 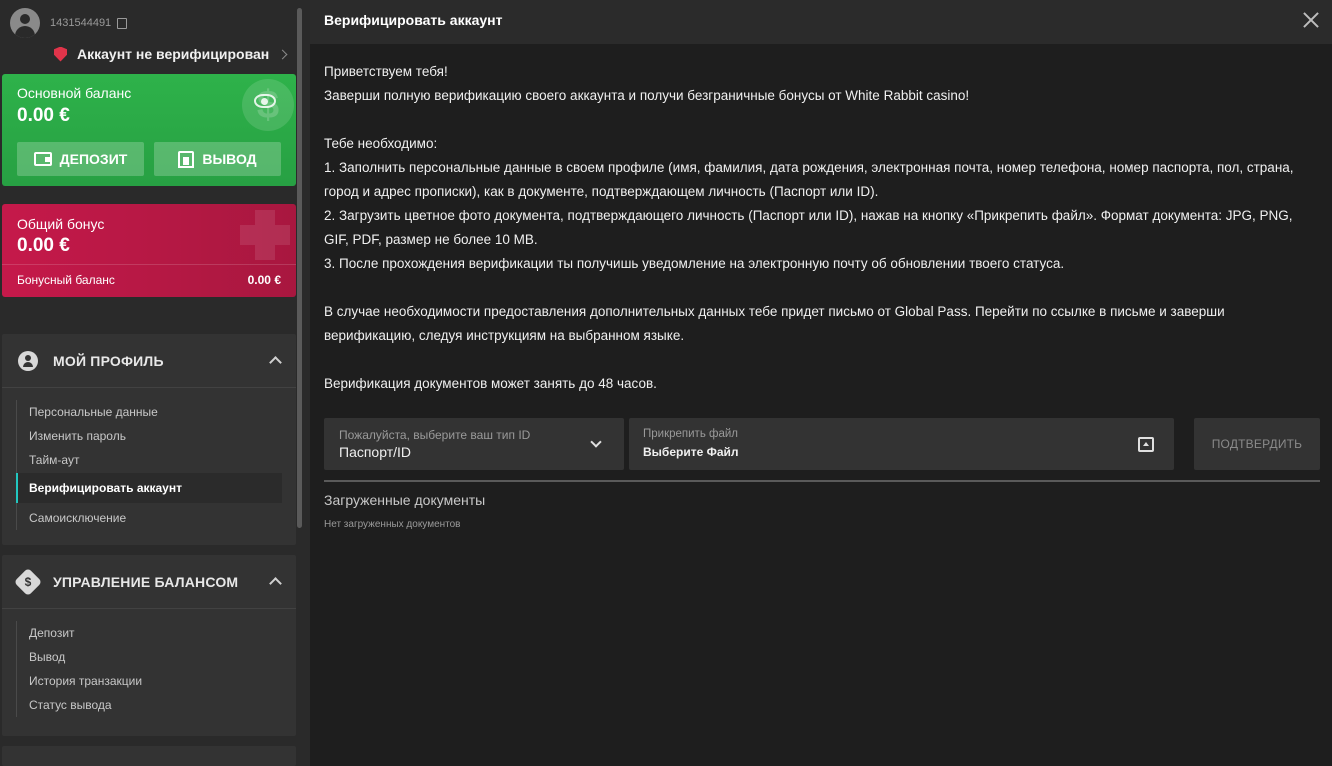 I want to click on bonus-divider, so click(x=149, y=264).